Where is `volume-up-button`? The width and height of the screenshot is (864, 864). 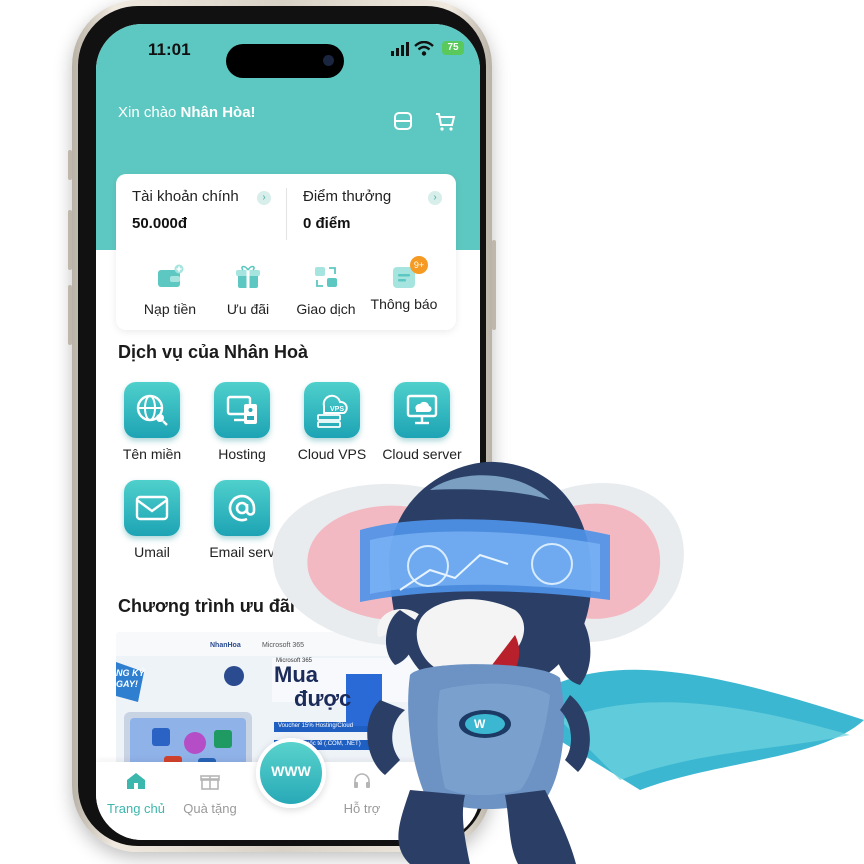
volume-up-button is located at coordinates (70, 240).